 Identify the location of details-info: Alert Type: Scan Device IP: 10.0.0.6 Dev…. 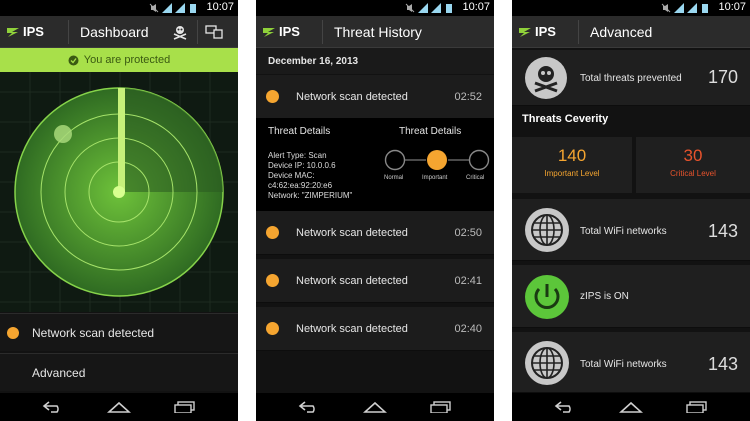
(310, 176).